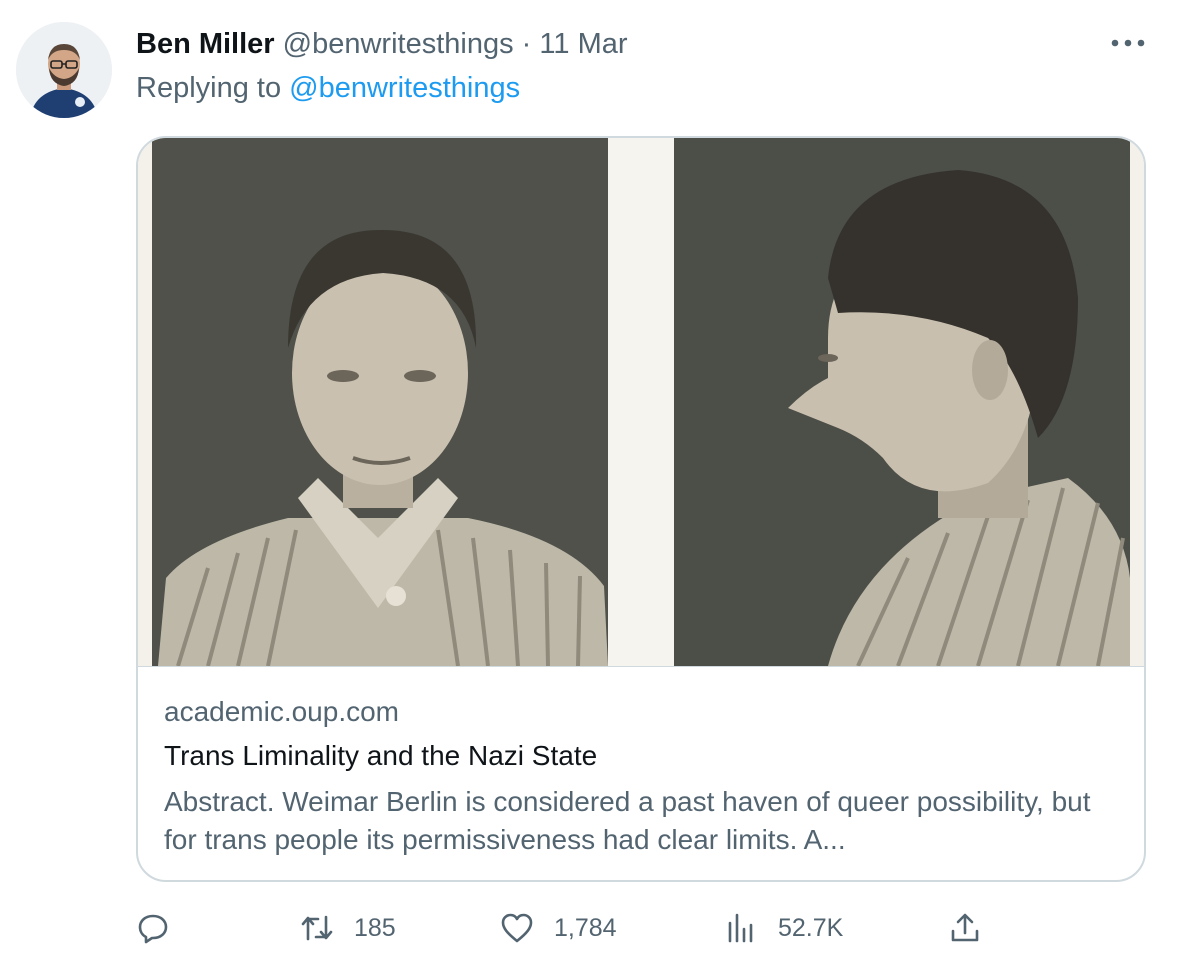 The height and width of the screenshot is (957, 1180). I want to click on share-button, so click(965, 928).